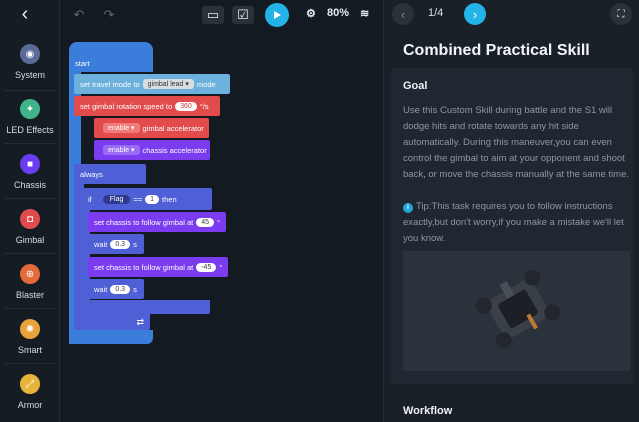  Describe the element at coordinates (152, 199) in the screenshot. I see `flag-value-input: 1` at that location.